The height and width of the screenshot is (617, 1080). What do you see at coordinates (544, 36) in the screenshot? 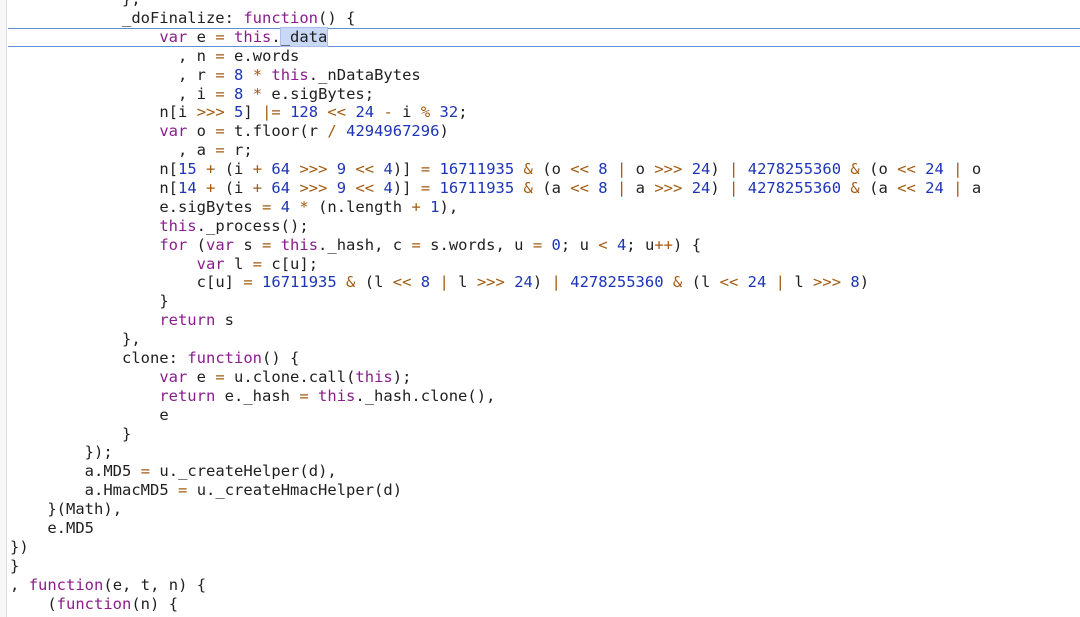
I see `code-line: var e = this._data var e = this._data` at bounding box center [544, 36].